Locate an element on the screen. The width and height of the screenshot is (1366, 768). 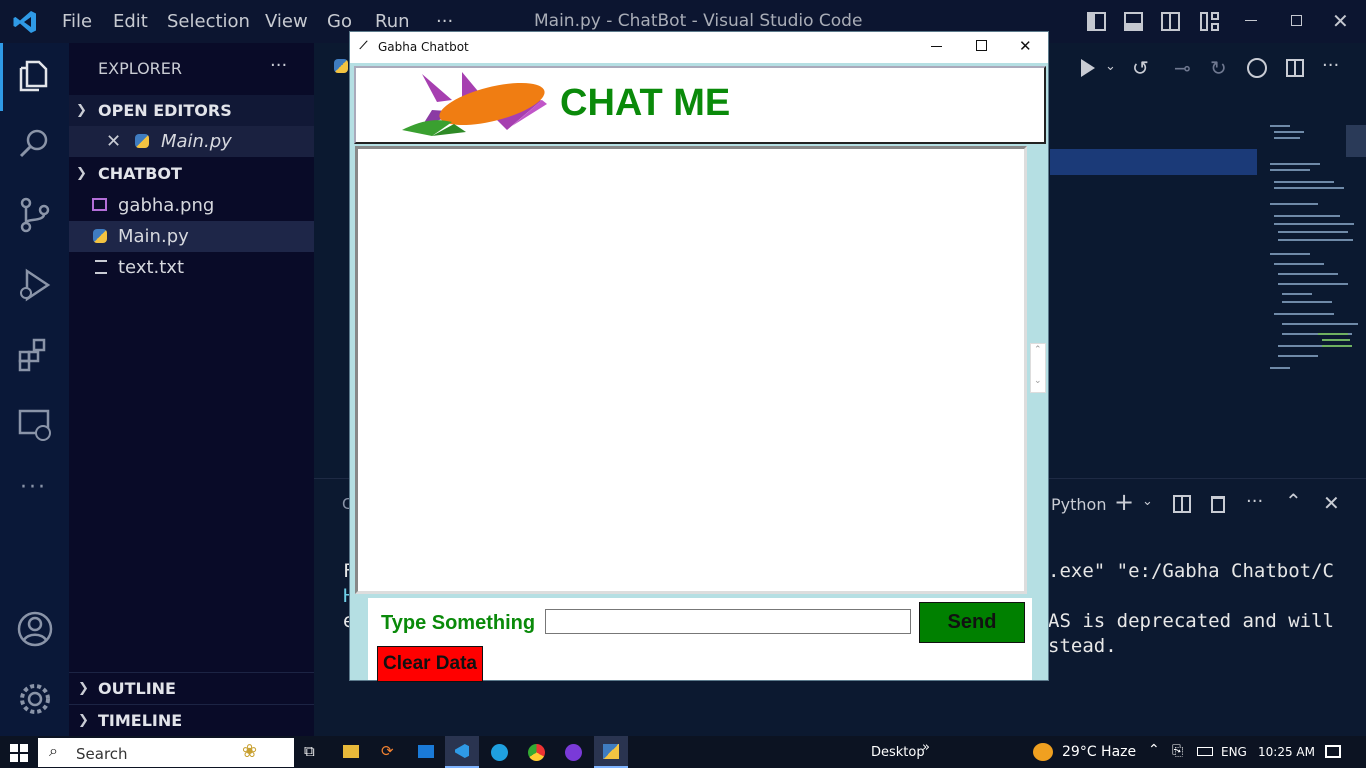
explorer-more-icon: ··· is located at coordinates (278, 65).